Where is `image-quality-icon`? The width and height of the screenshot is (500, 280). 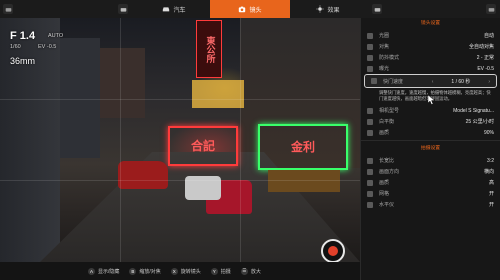
image-quality-icon is located at coordinates (370, 182).